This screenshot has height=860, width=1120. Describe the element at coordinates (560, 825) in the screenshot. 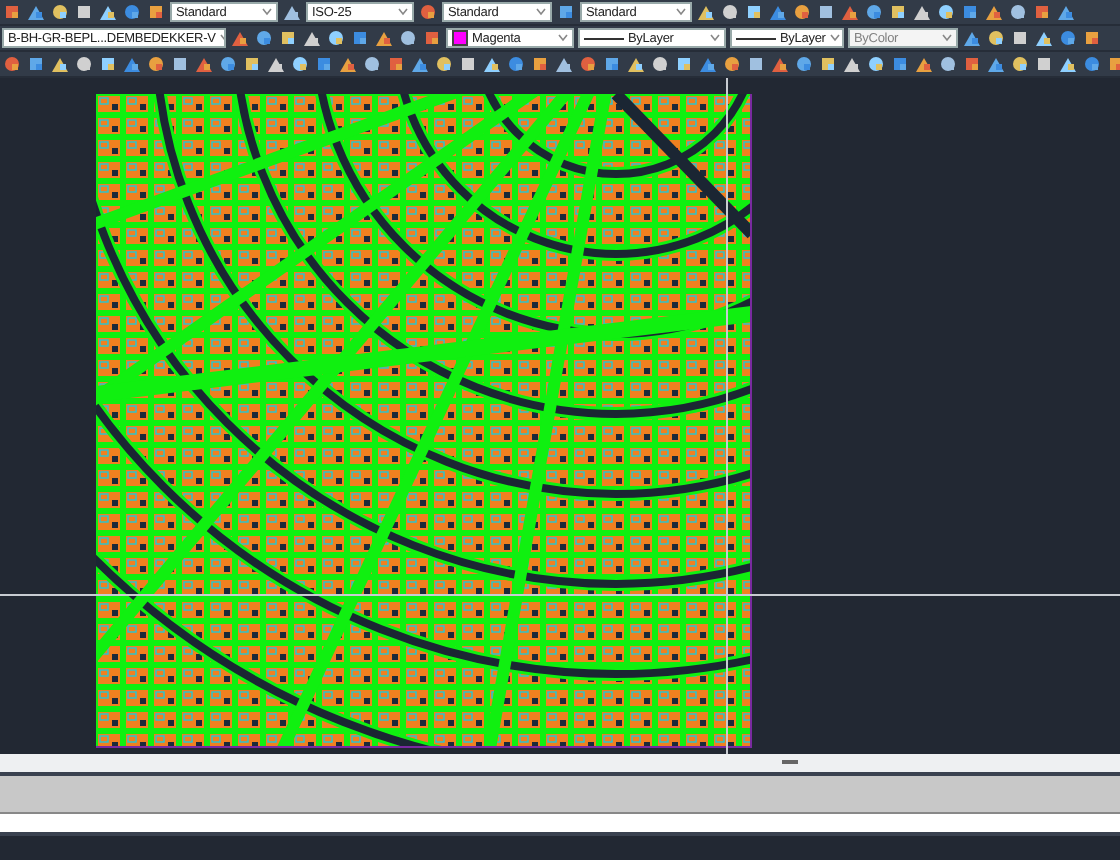

I see `command-input-field` at that location.